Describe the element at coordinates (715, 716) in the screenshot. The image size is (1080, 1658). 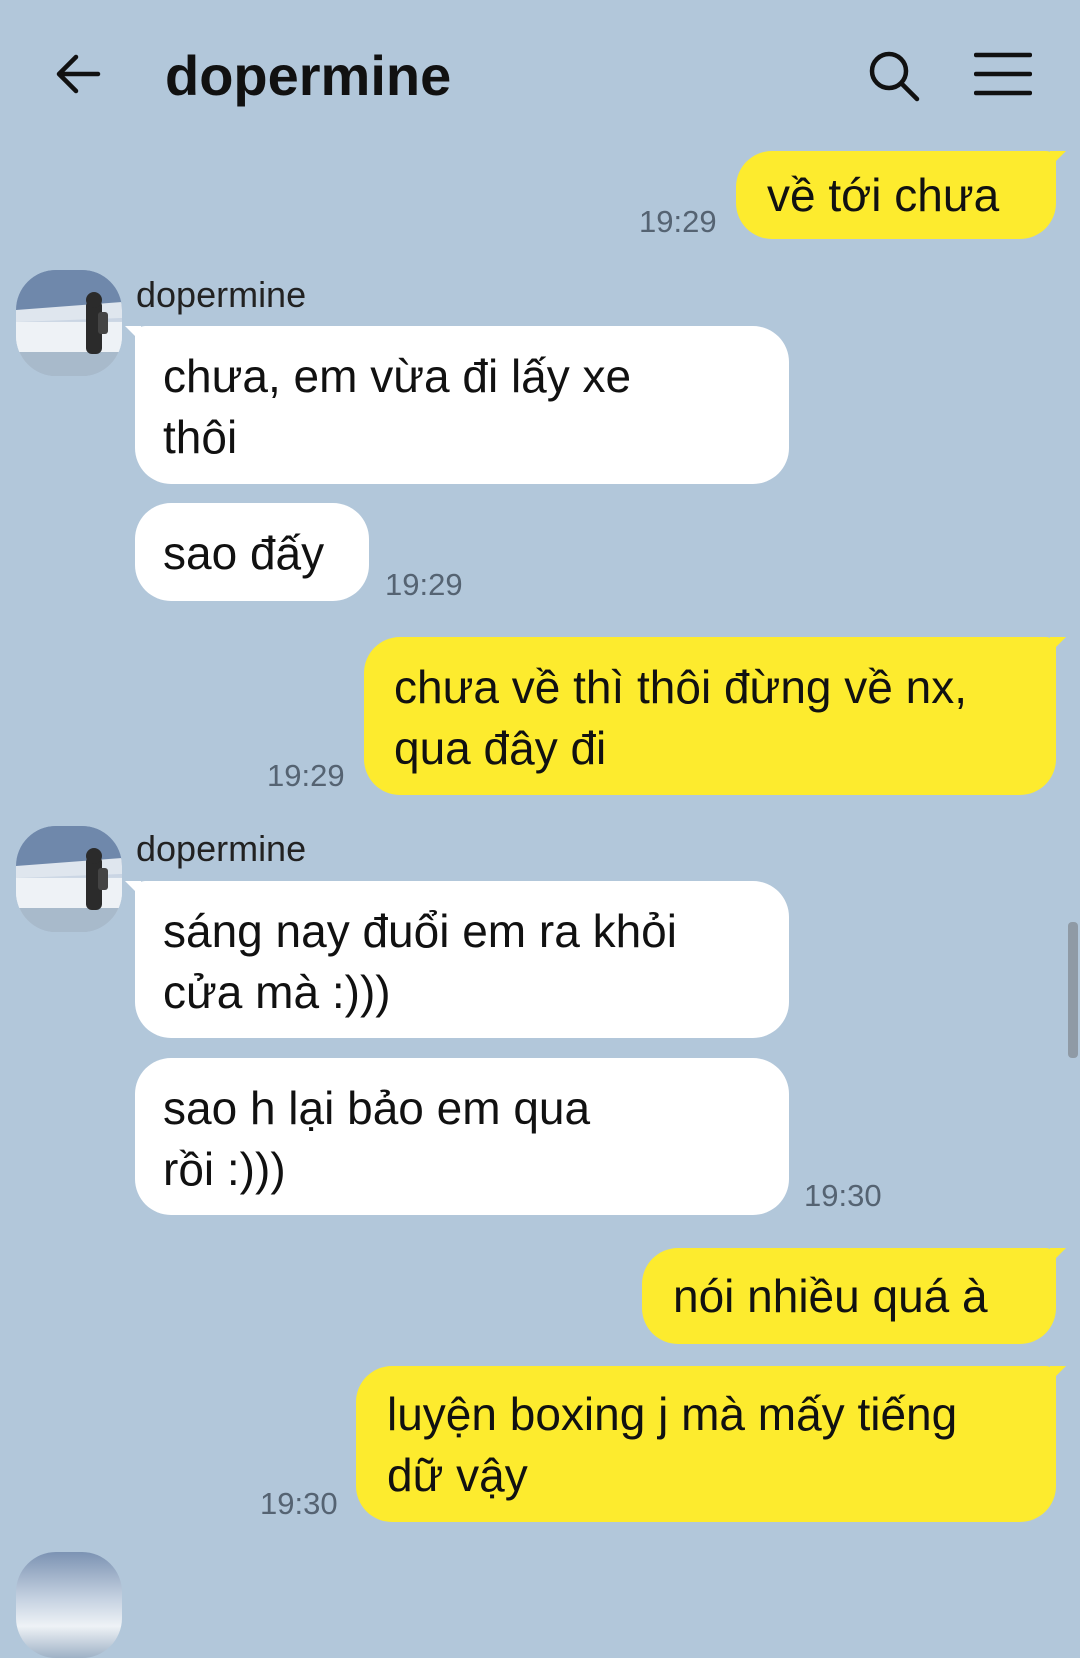
I see `outgoing-message: chưa về thì thôi đừng về nx, qua đây đi` at that location.